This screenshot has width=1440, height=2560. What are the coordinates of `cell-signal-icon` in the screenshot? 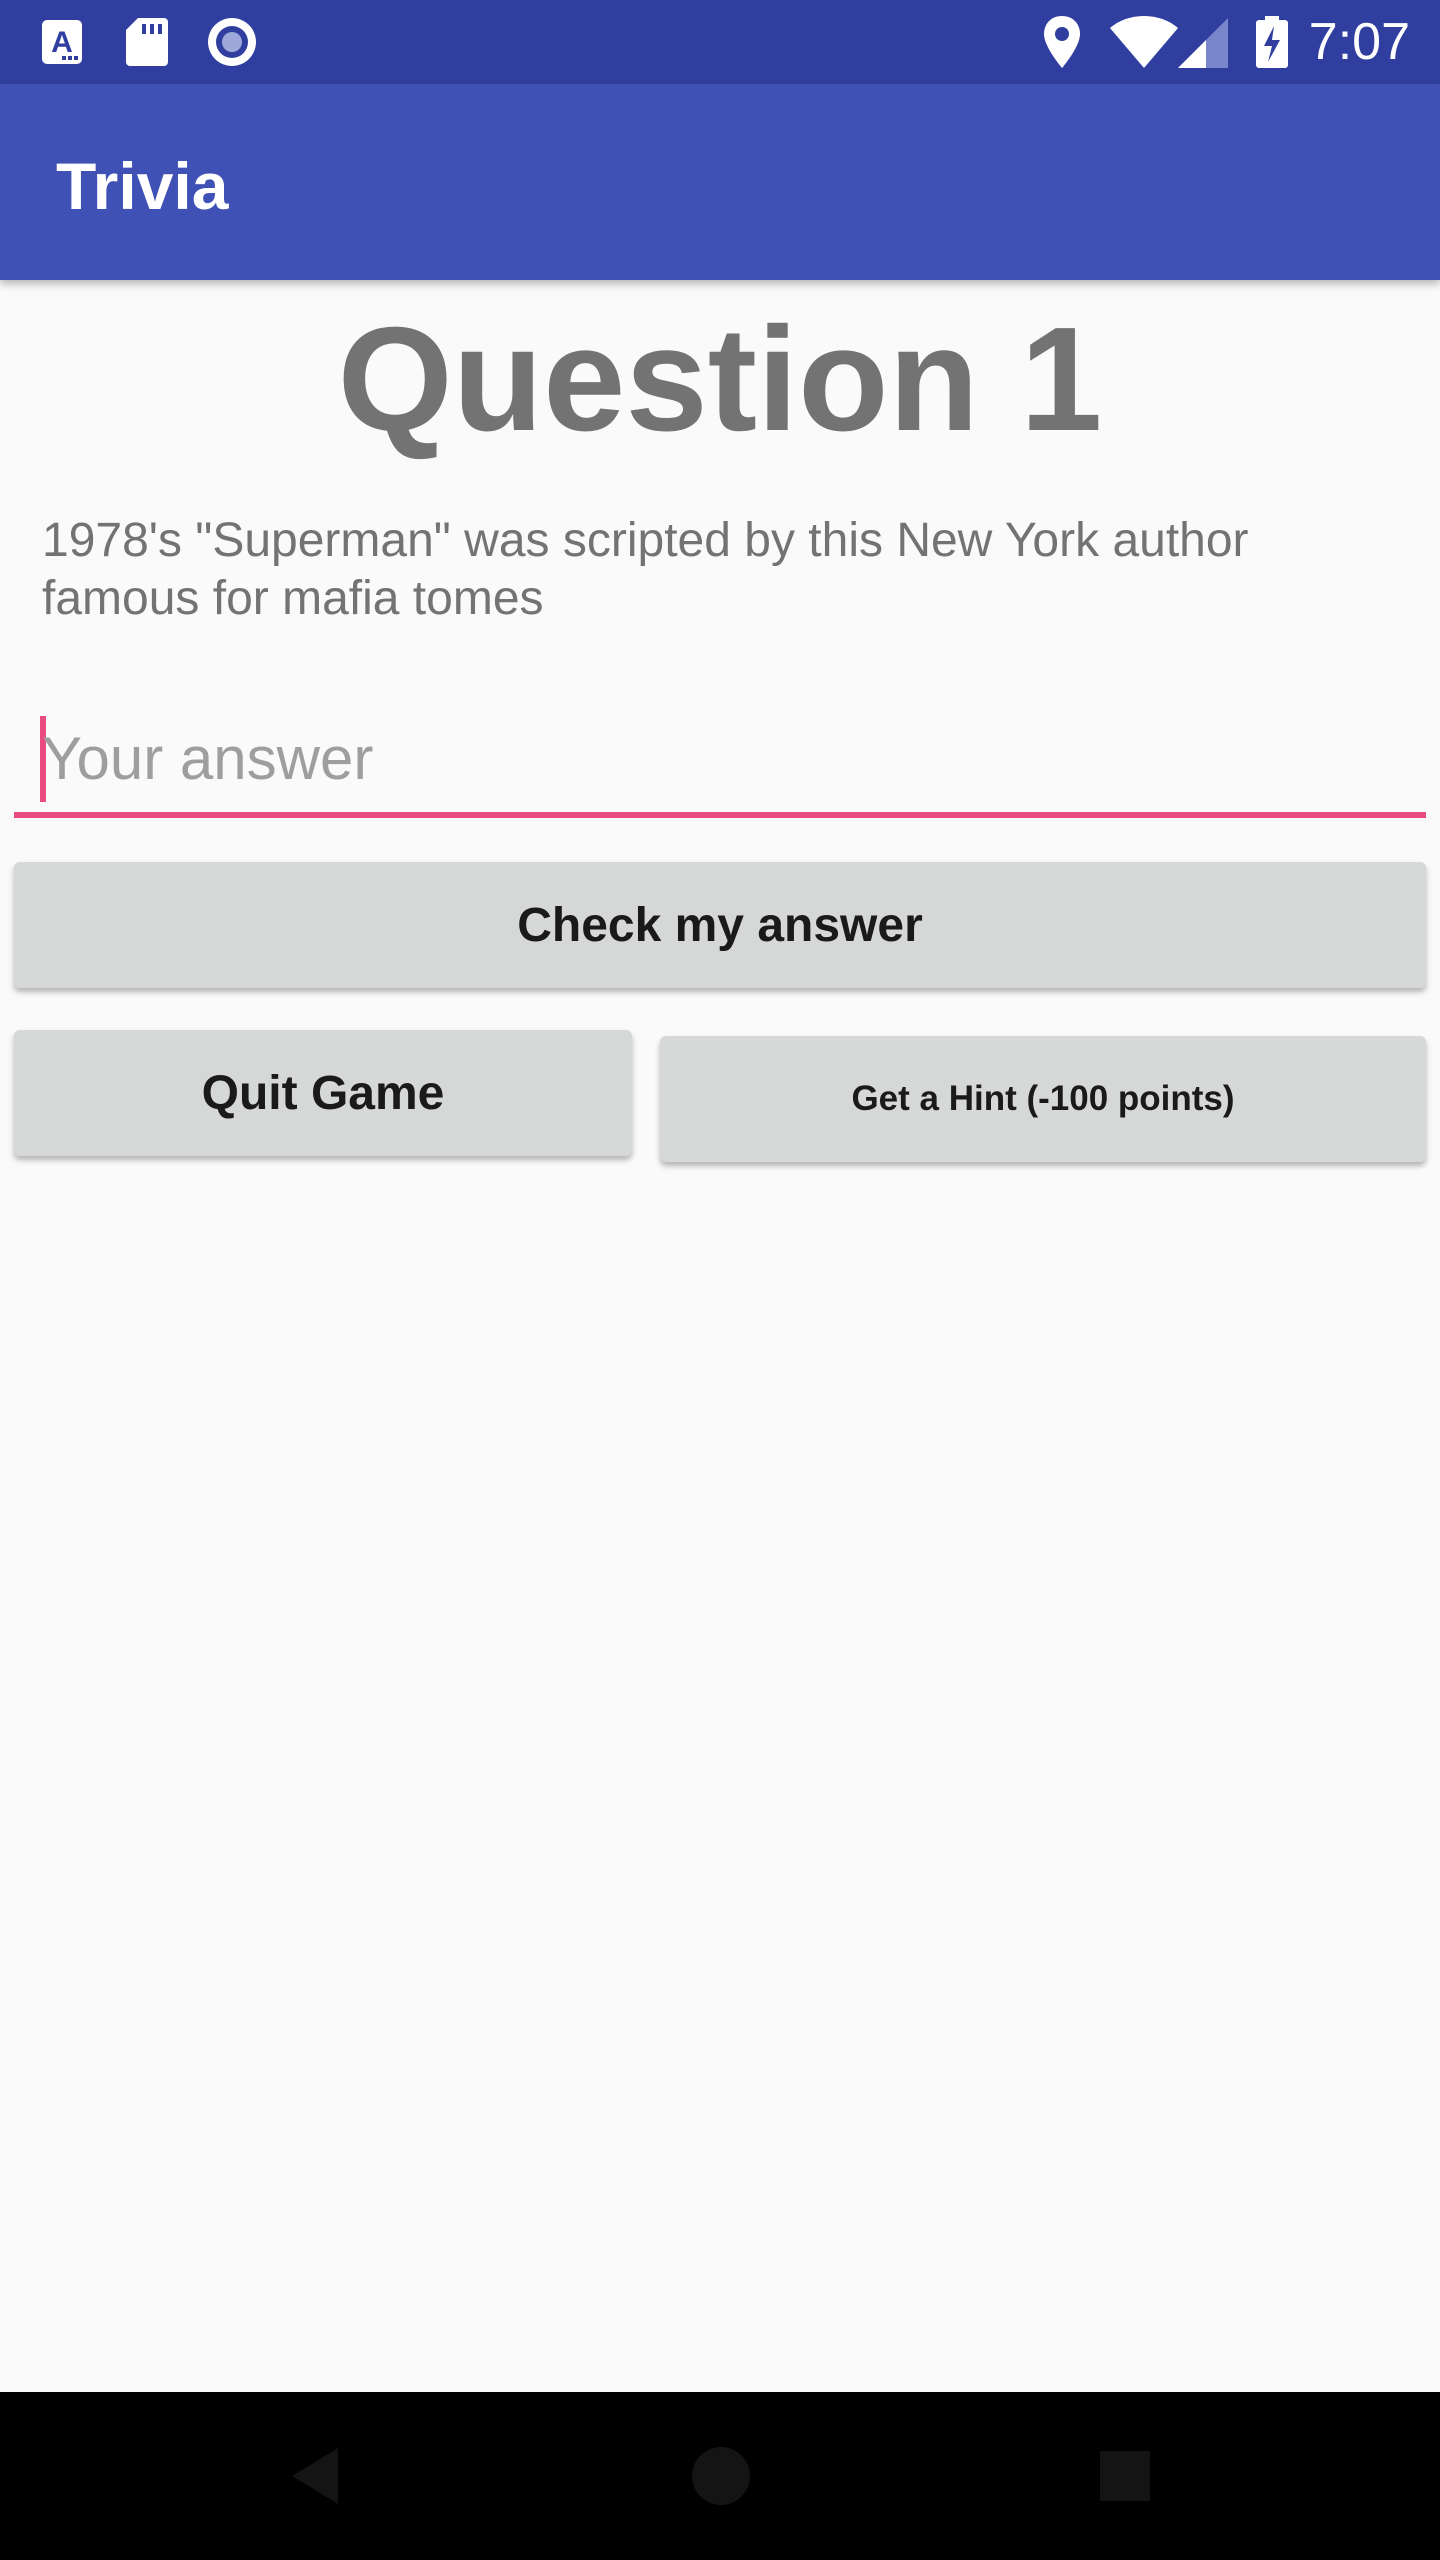 It's located at (1203, 43).